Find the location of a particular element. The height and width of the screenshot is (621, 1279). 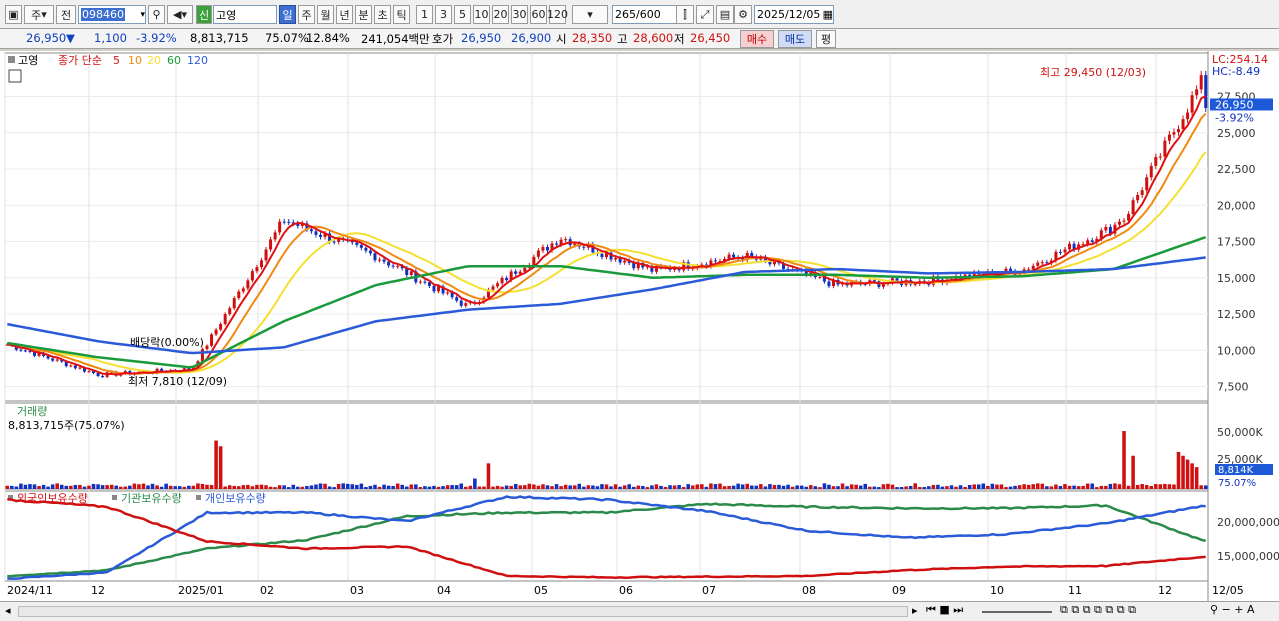

gear-icon: ⚙ is located at coordinates (743, 14).